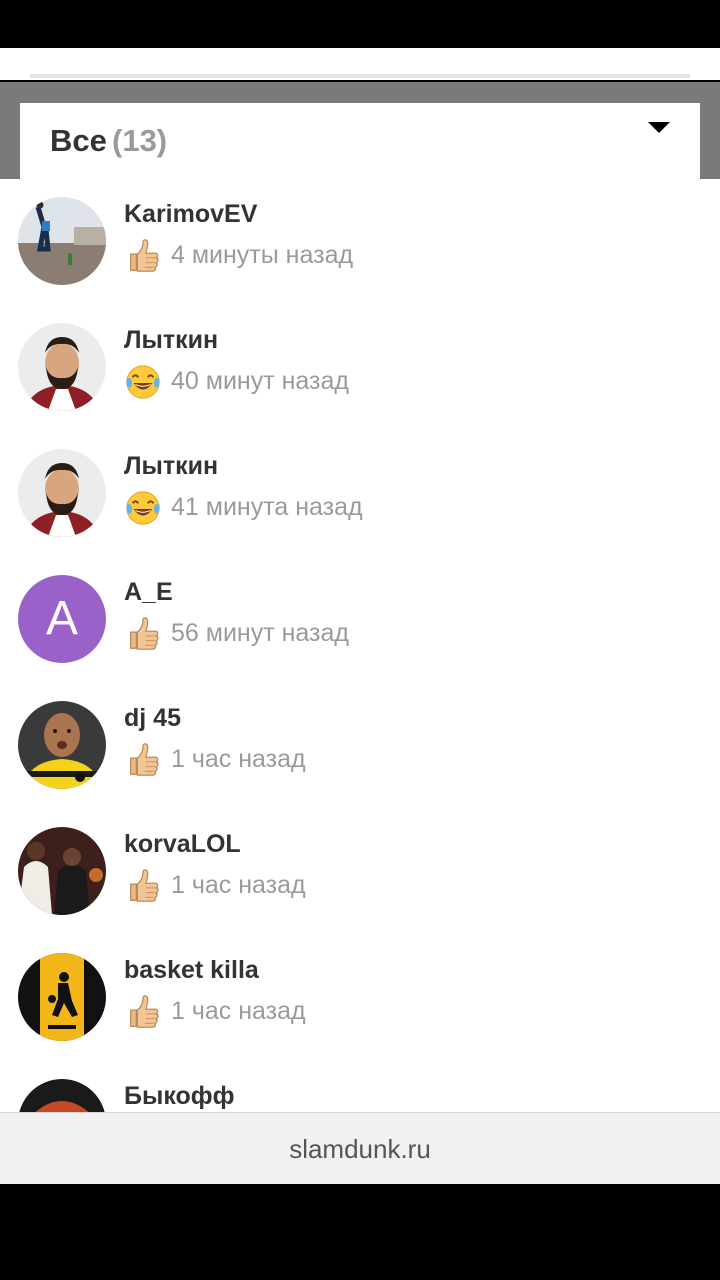 This screenshot has height=1280, width=720. What do you see at coordinates (152, 718) in the screenshot?
I see `user-name: dj 45` at bounding box center [152, 718].